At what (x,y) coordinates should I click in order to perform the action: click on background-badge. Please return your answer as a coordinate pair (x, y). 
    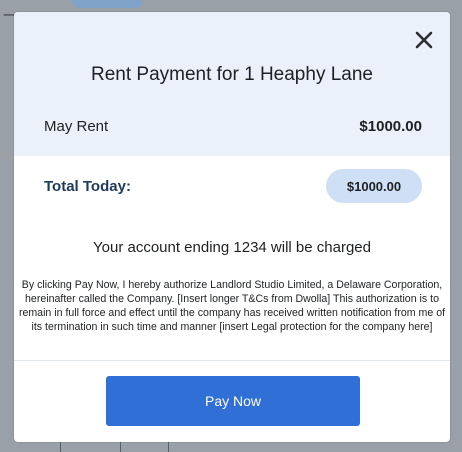
    Looking at the image, I should click on (107, 4).